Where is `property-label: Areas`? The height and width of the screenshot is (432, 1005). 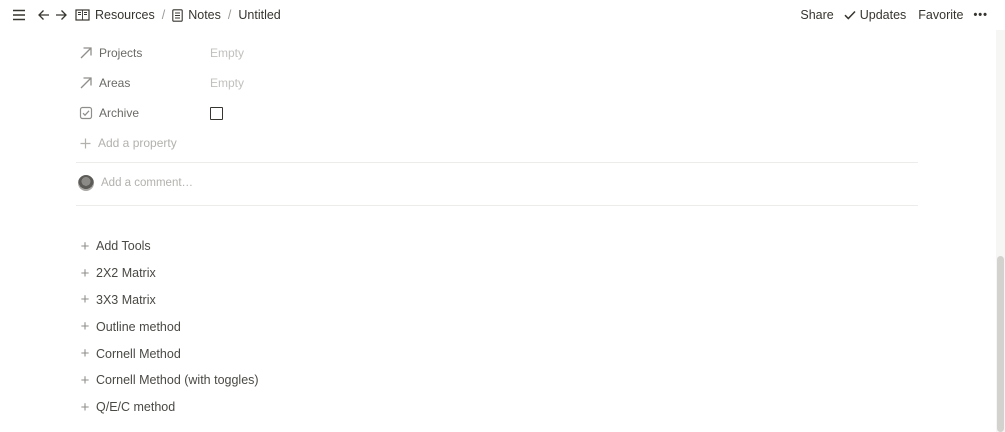 property-label: Areas is located at coordinates (115, 83).